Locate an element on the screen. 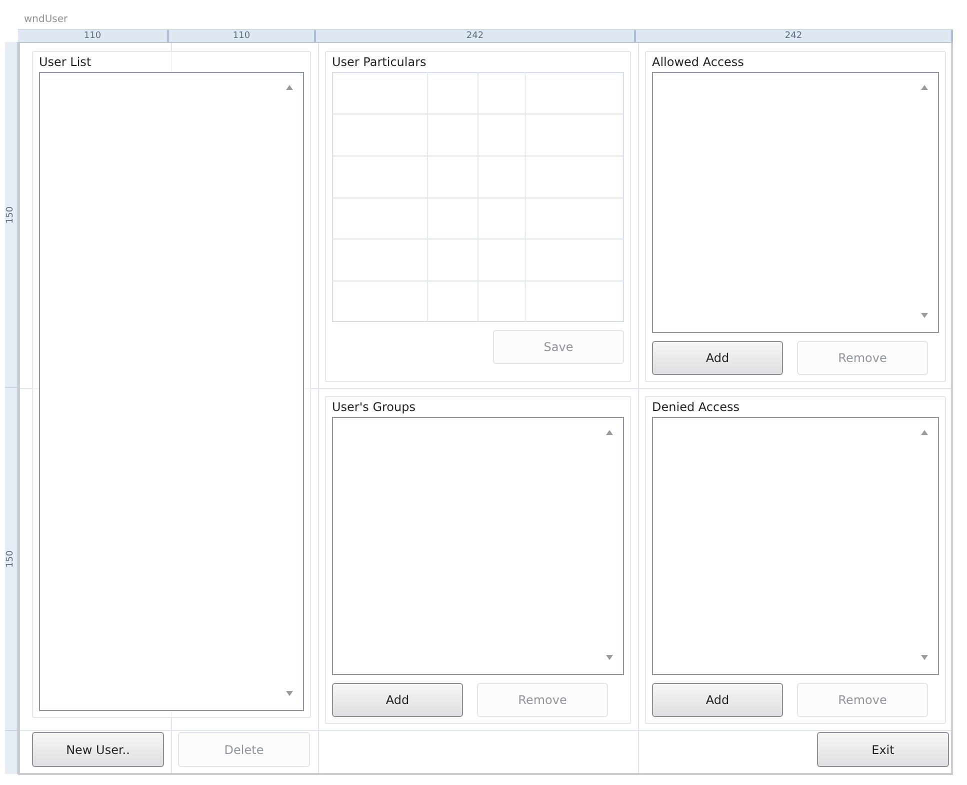 The height and width of the screenshot is (785, 967). panel-title: User List is located at coordinates (65, 62).